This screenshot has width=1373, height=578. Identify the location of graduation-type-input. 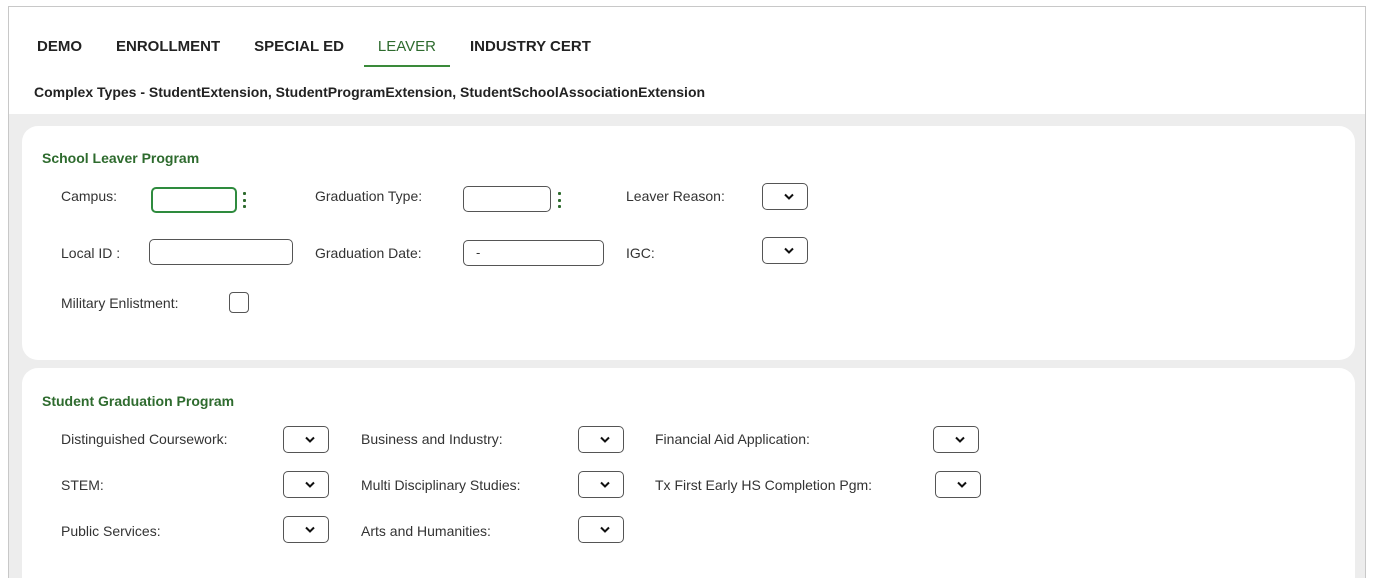
(507, 199).